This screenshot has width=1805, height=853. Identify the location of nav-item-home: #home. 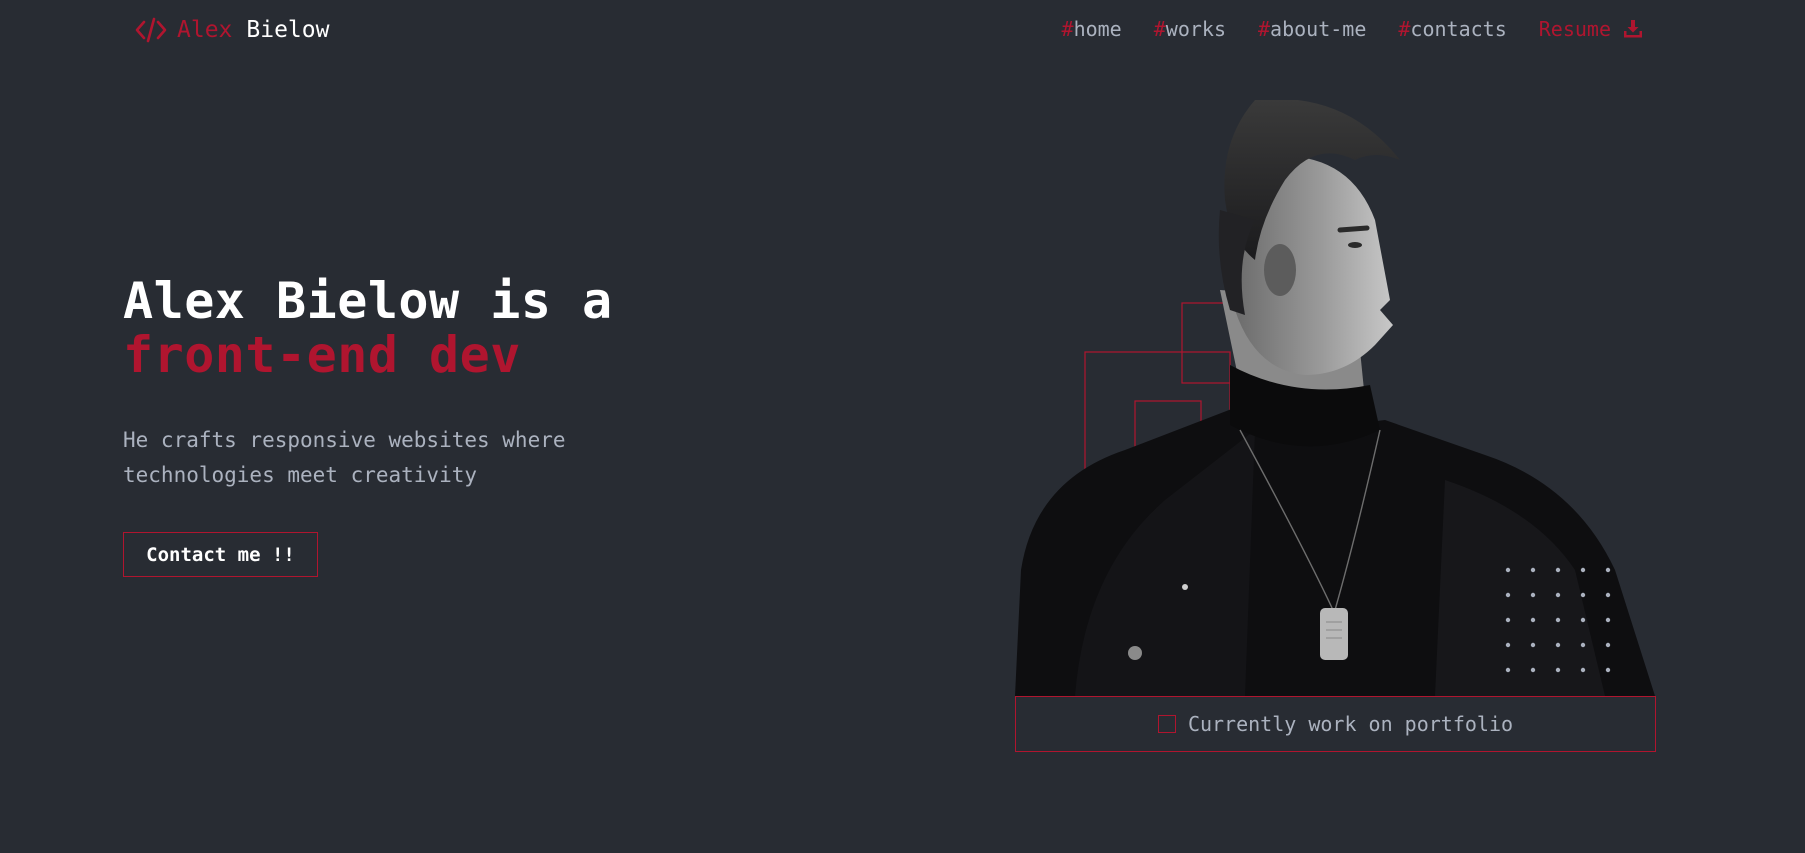
(1092, 29).